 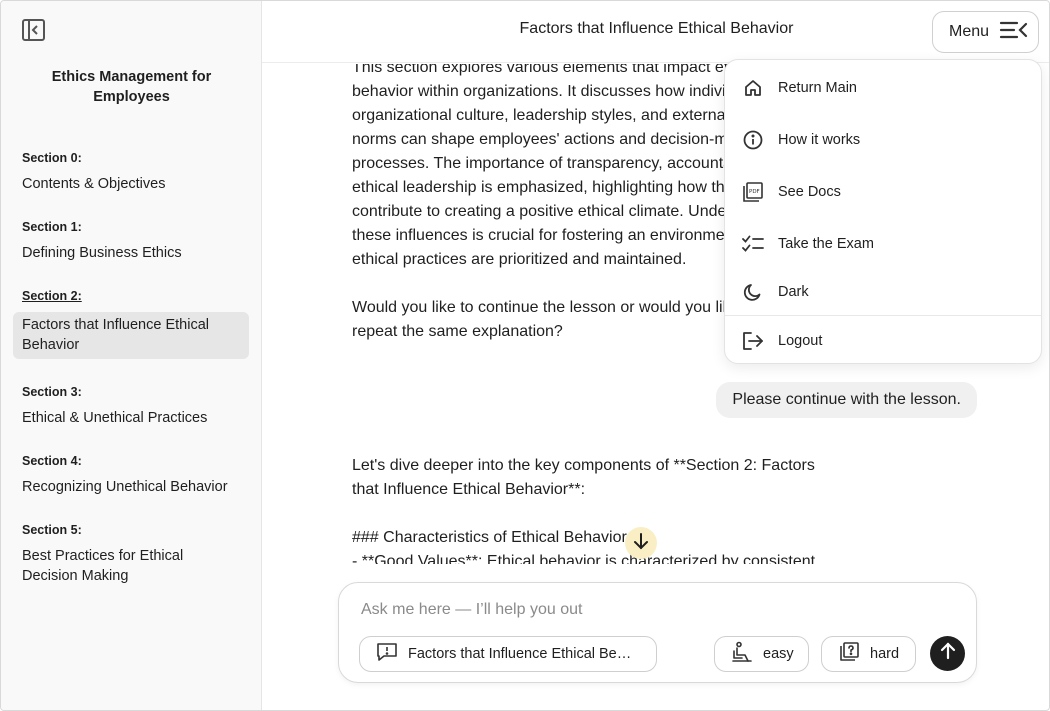 I want to click on hard-difficulty-button: hard, so click(x=868, y=654).